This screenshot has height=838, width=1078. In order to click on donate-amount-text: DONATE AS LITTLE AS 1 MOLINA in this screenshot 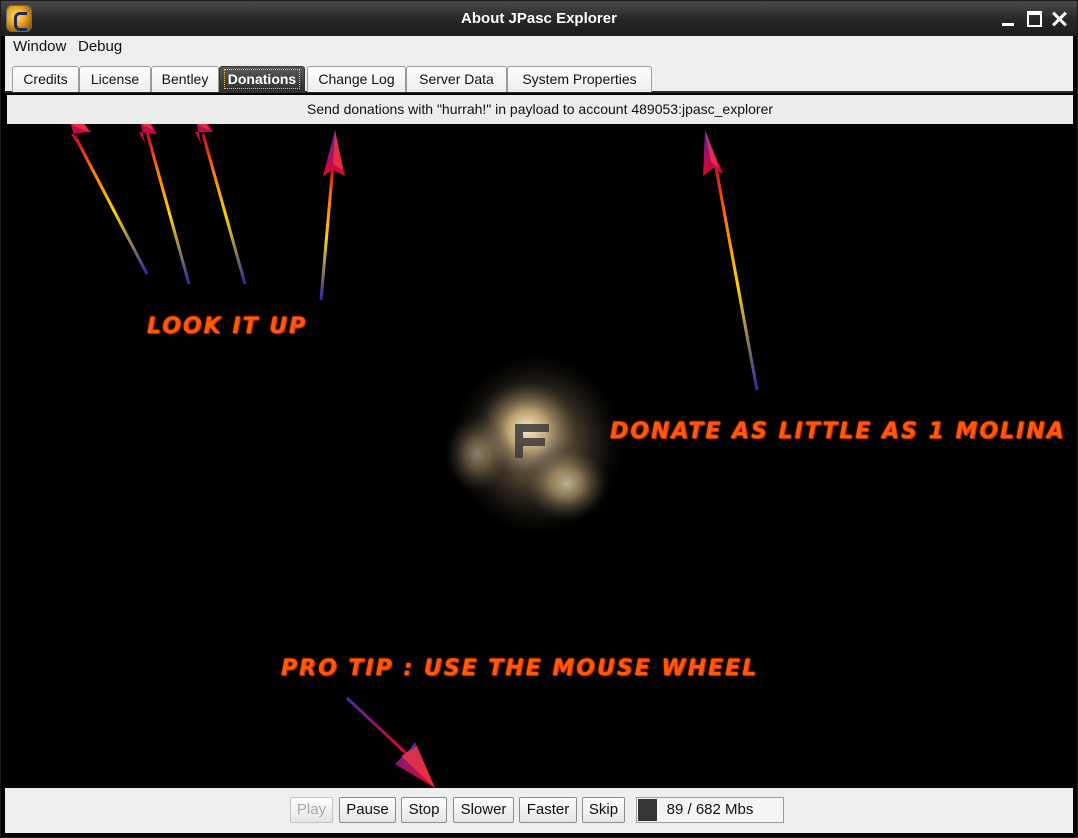, I will do `click(838, 431)`.